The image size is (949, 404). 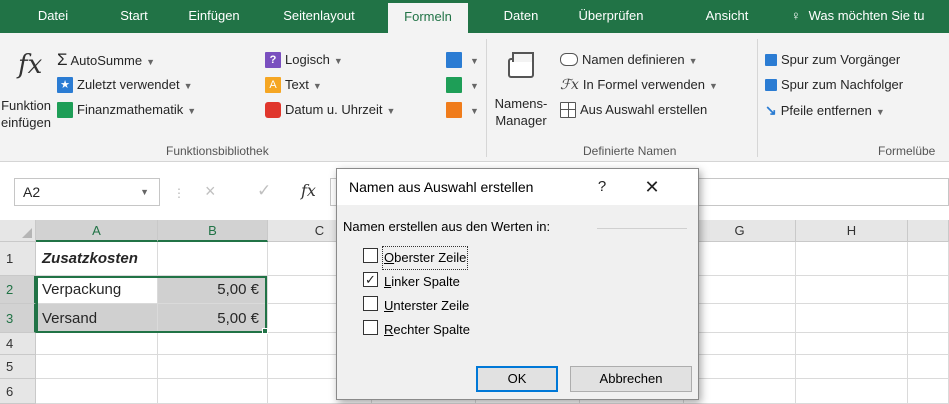 I want to click on checkbox-top-row, so click(x=370, y=256).